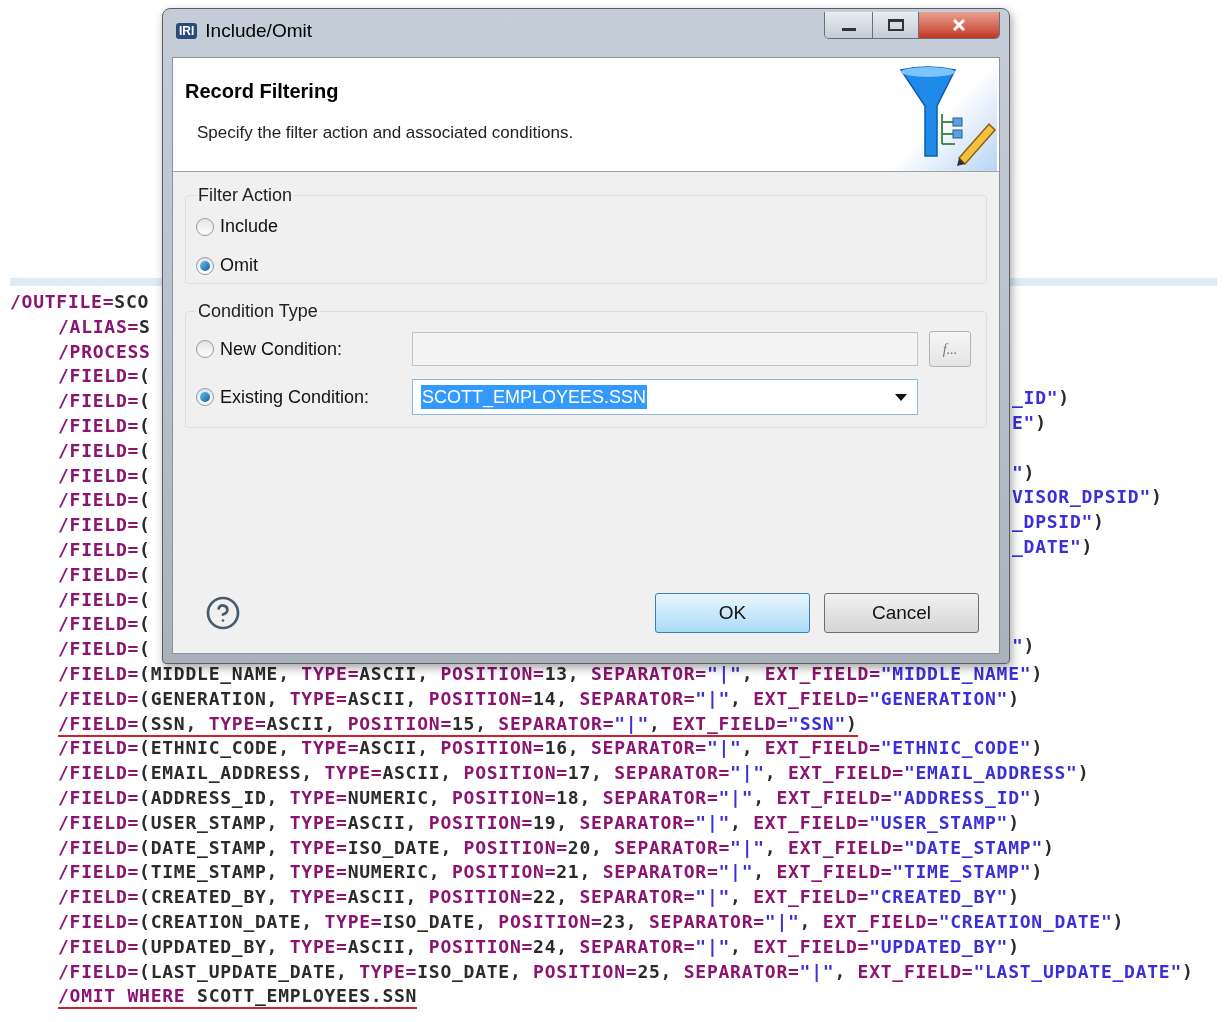 The image size is (1227, 1022). I want to click on dialog-button: OK, so click(732, 613).